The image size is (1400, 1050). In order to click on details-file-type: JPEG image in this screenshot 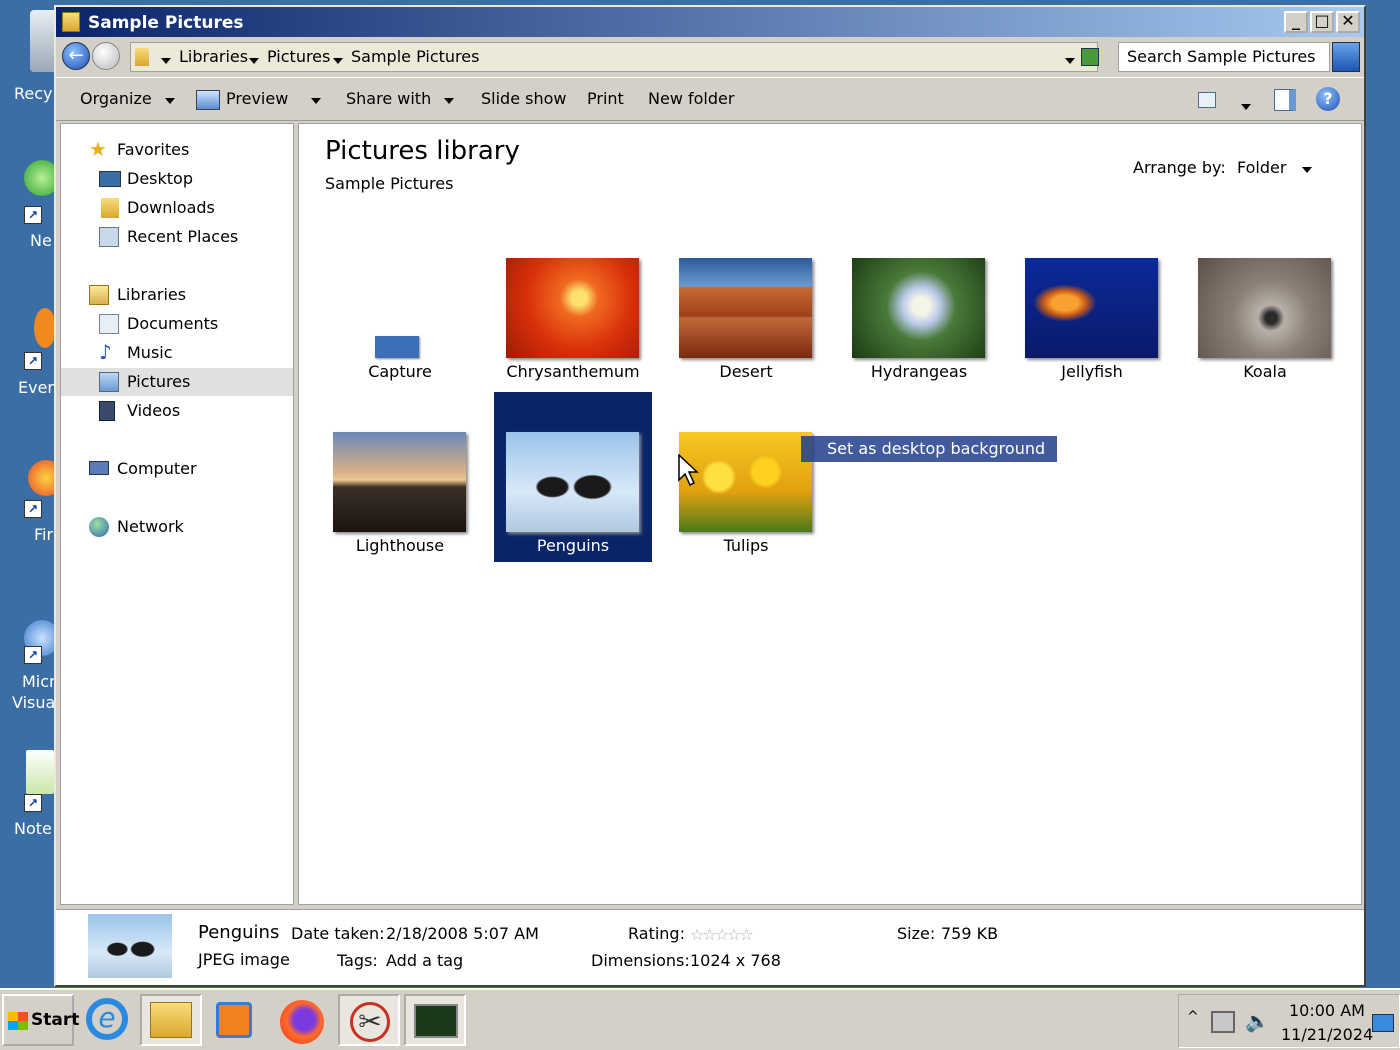, I will do `click(244, 959)`.